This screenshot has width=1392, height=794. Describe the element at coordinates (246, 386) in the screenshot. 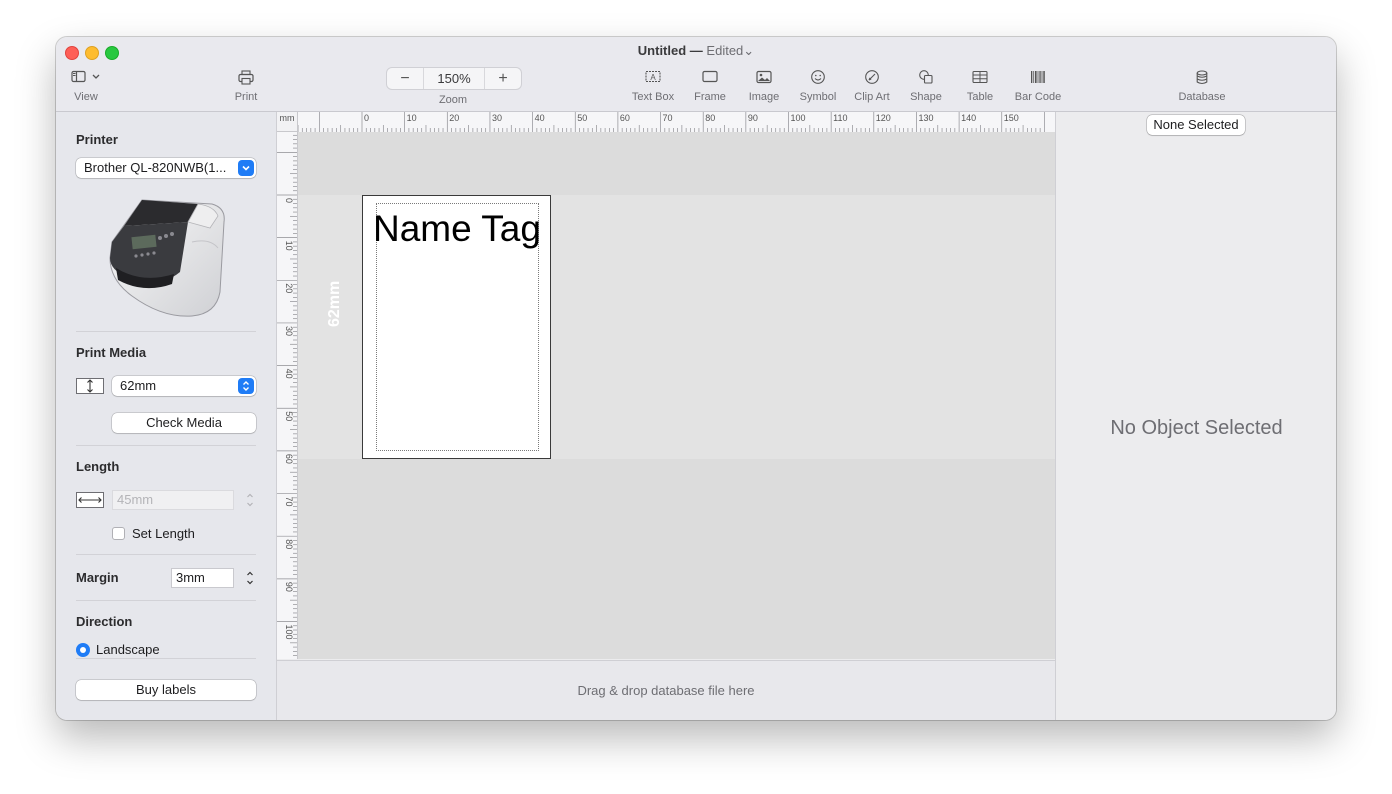

I see `updown-chevron-icon` at that location.